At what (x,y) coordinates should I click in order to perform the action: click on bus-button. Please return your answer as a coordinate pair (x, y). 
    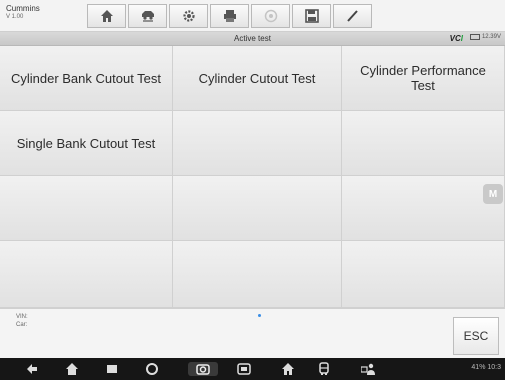
    Looking at the image, I should click on (324, 369).